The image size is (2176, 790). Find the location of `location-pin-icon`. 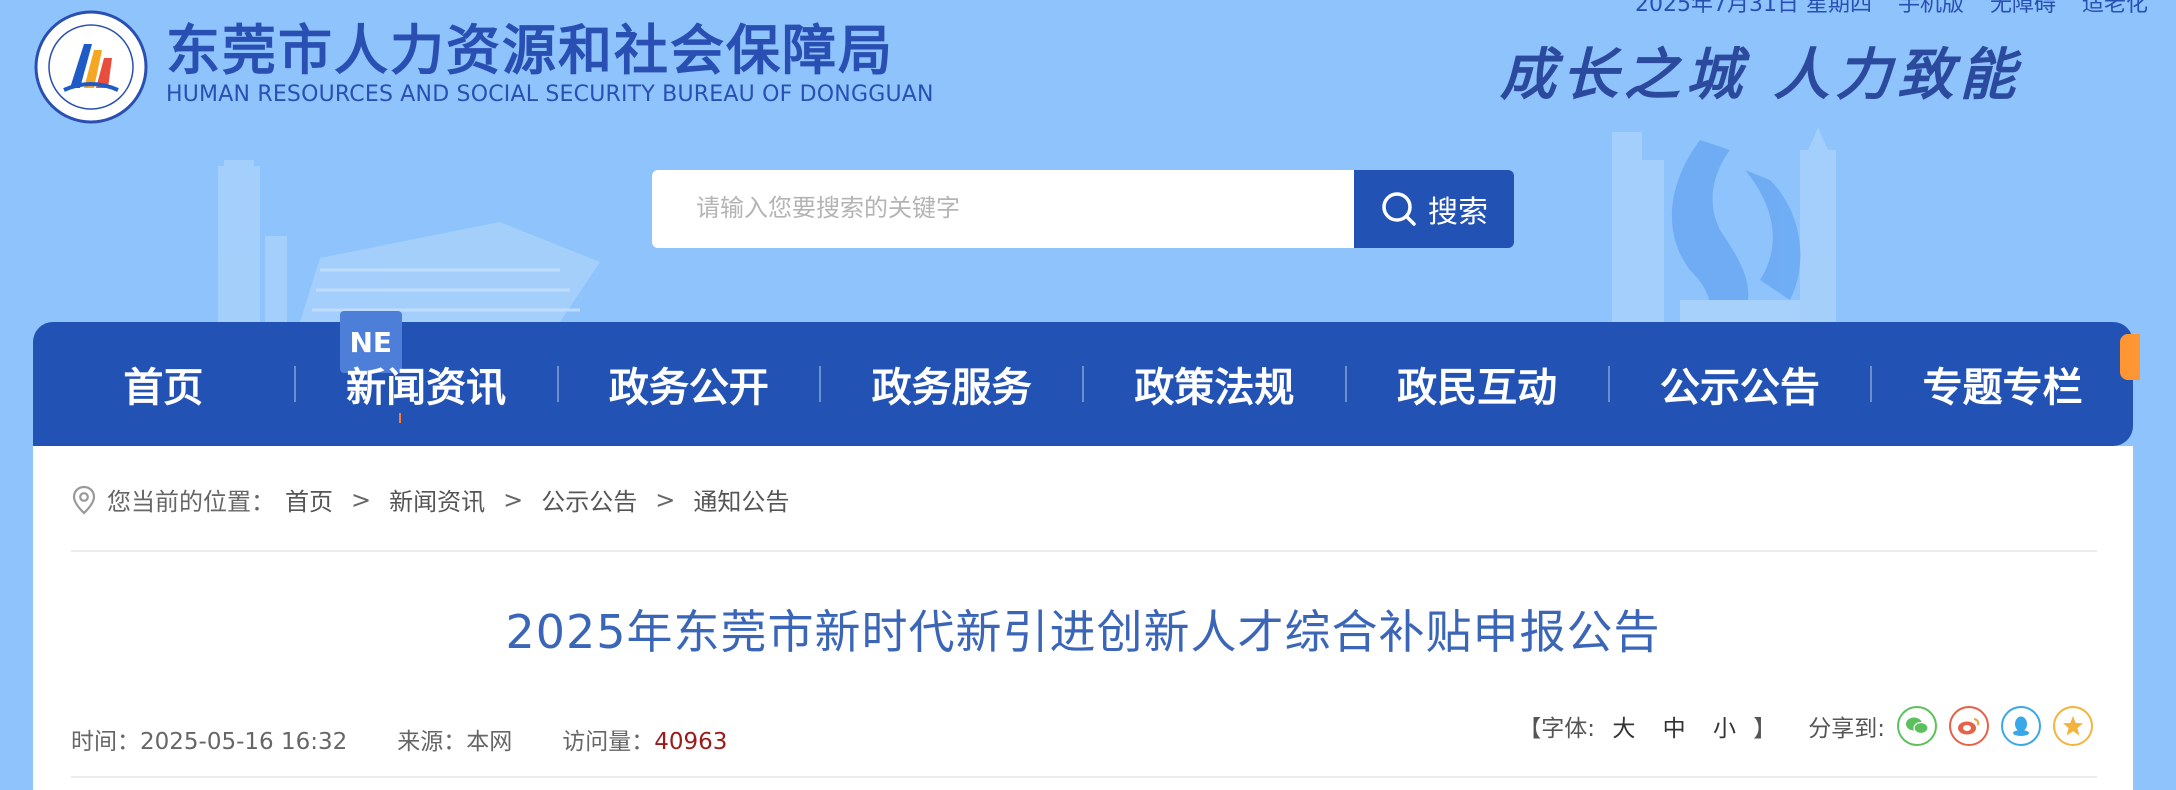

location-pin-icon is located at coordinates (84, 499).